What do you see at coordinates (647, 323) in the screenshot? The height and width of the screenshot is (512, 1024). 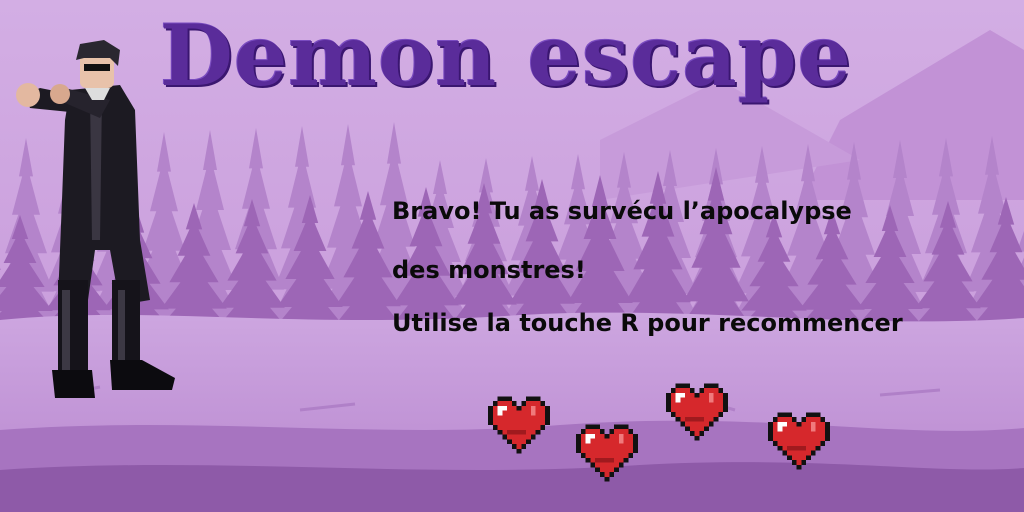 I see `restart-instruction: Utilise la touche R pour recommencer` at bounding box center [647, 323].